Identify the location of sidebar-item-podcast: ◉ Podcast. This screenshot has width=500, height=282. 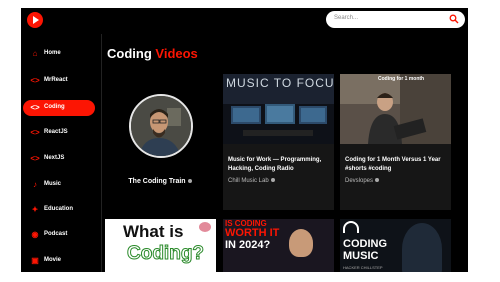
(59, 235).